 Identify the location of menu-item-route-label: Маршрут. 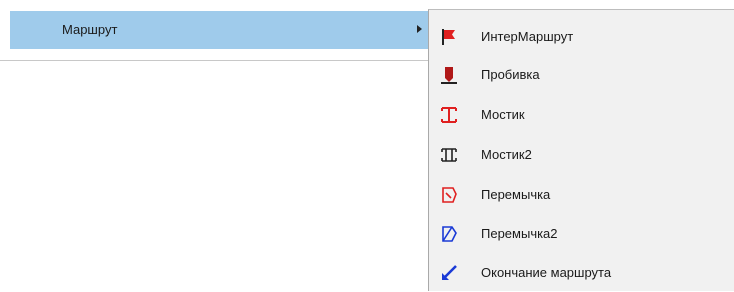
(90, 29).